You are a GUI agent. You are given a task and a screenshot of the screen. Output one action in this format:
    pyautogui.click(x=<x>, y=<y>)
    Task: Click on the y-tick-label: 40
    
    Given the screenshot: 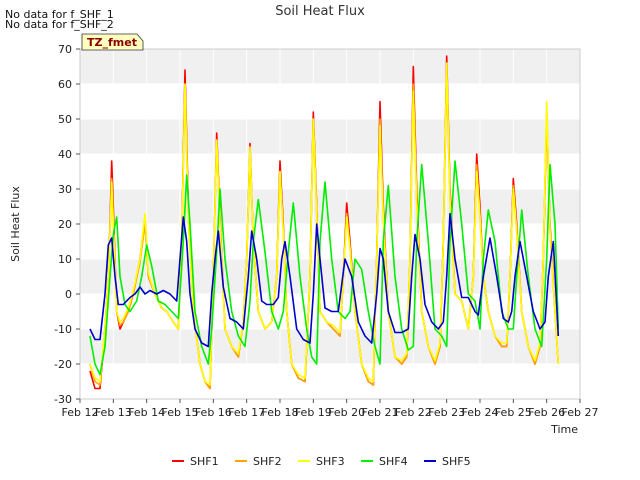 What is the action you would take?
    pyautogui.click(x=65, y=154)
    